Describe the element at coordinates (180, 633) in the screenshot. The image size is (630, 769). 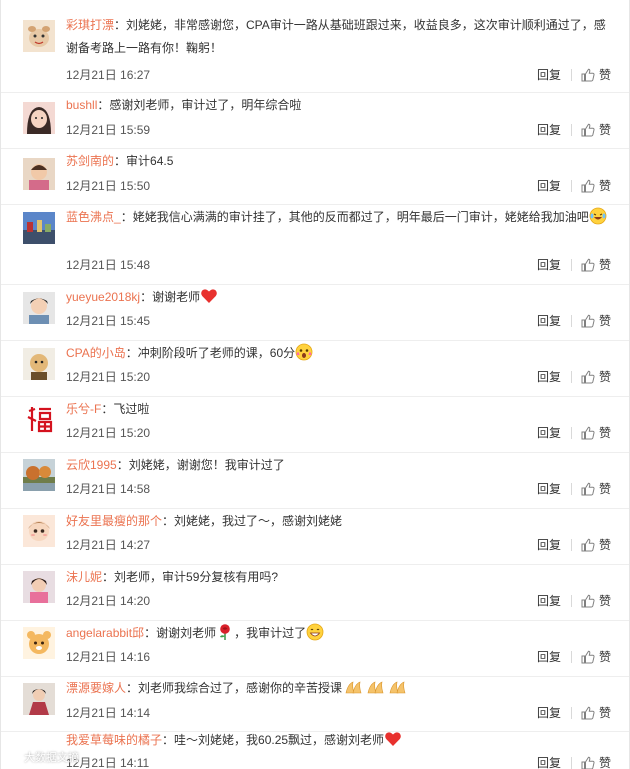
I see `comment-body: ：谢谢刘老师` at that location.